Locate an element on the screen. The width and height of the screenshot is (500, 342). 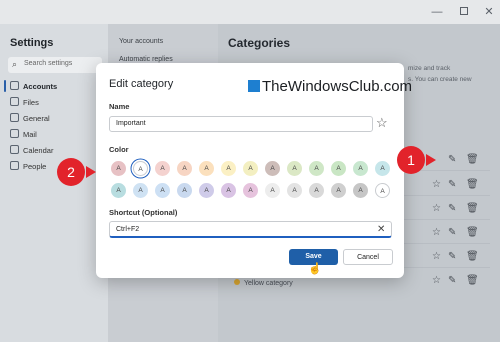
sidebar-item-label: Files is located at coordinates (31, 102).